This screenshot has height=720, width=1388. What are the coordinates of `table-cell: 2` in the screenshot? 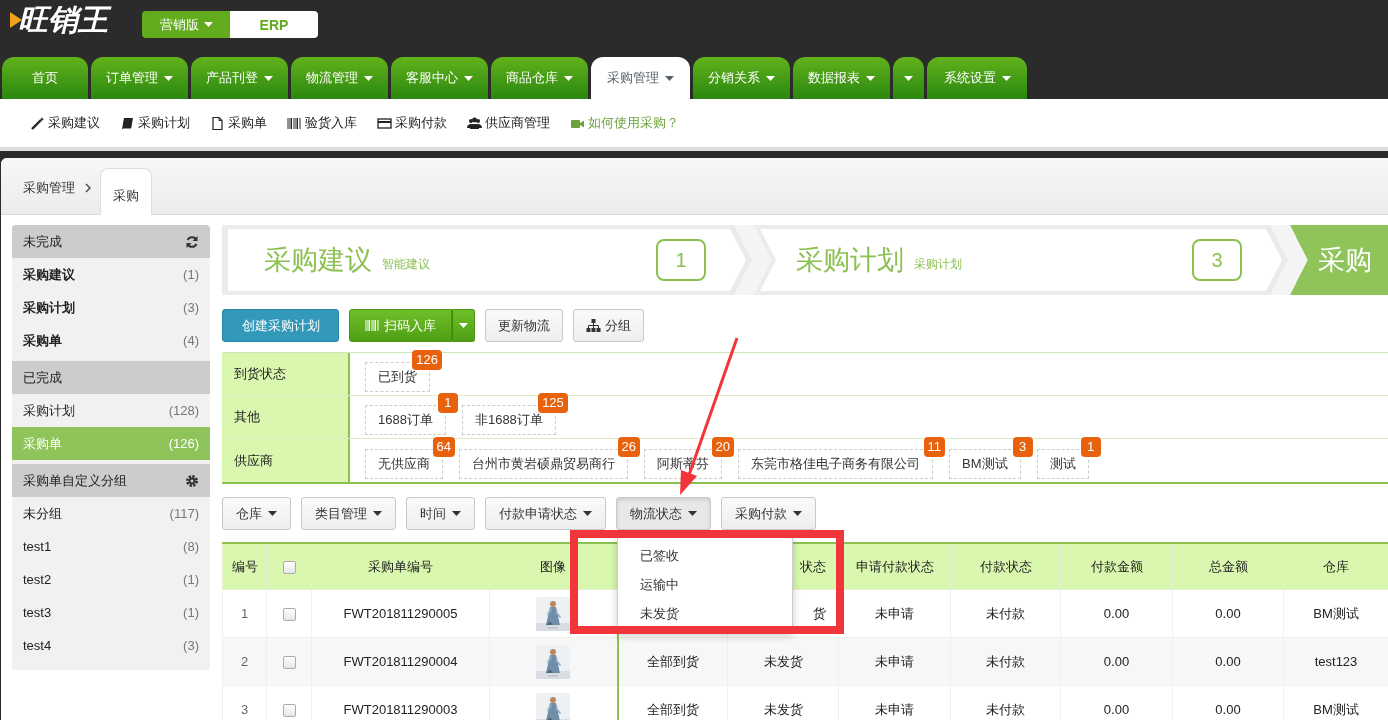 It's located at (244, 661).